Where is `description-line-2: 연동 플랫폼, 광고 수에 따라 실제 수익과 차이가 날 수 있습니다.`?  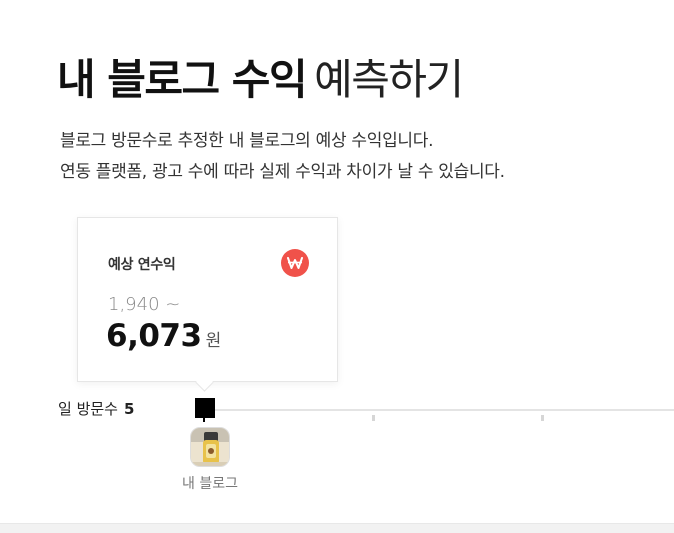
description-line-2: 연동 플랫폼, 광고 수에 따라 실제 수익과 차이가 날 수 있습니다. is located at coordinates (282, 172).